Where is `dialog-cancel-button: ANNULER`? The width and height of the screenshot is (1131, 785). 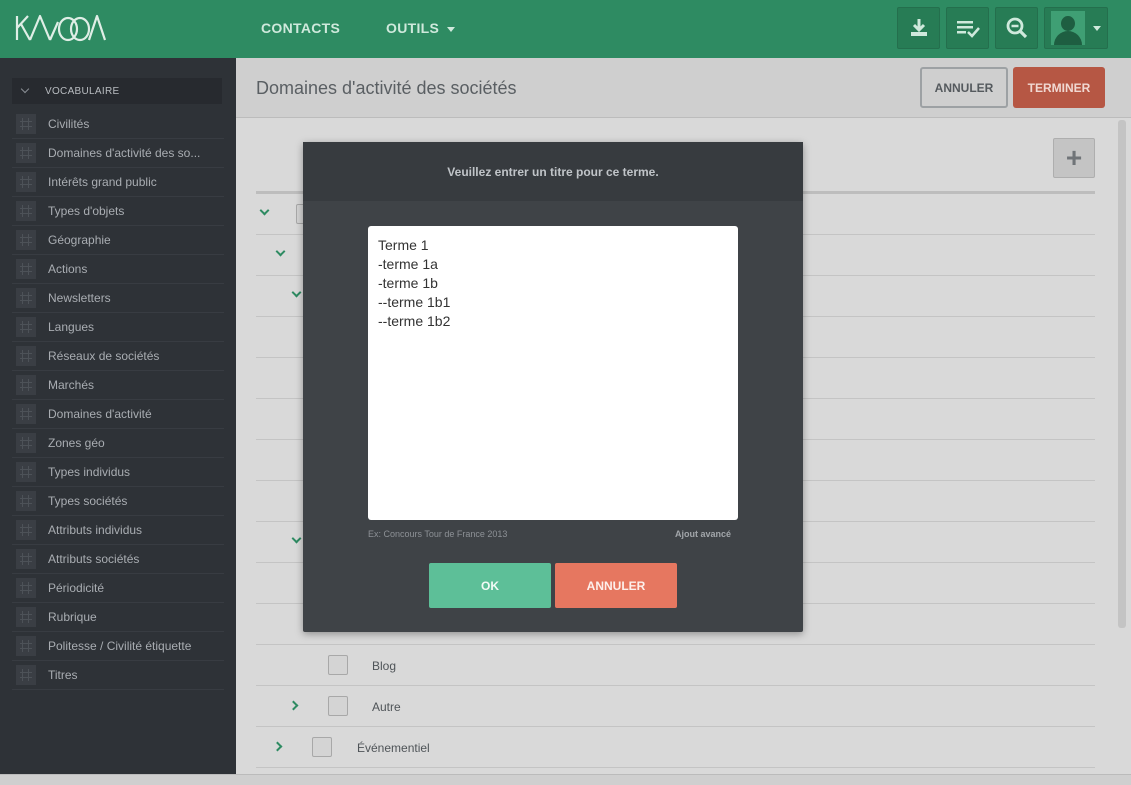 dialog-cancel-button: ANNULER is located at coordinates (616, 585).